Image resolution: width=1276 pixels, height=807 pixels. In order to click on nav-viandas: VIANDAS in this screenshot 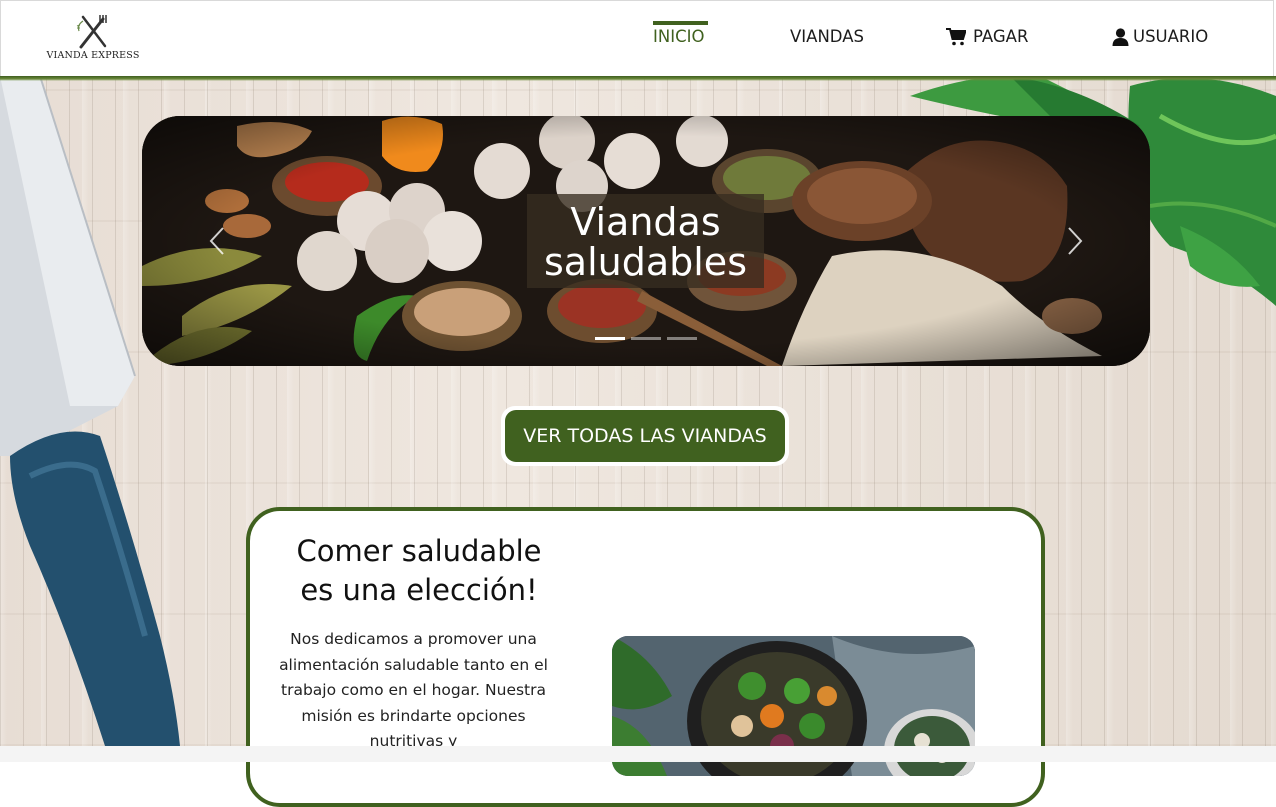, I will do `click(827, 36)`.